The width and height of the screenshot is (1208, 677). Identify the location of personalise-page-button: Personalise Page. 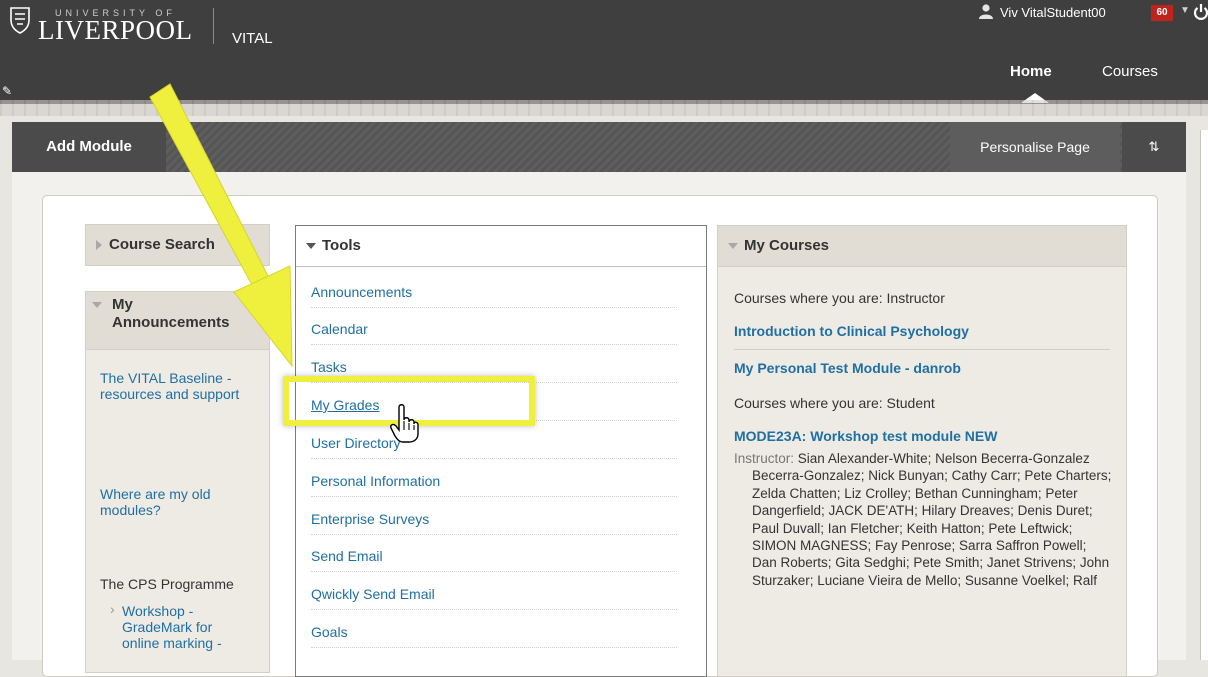
(1035, 147).